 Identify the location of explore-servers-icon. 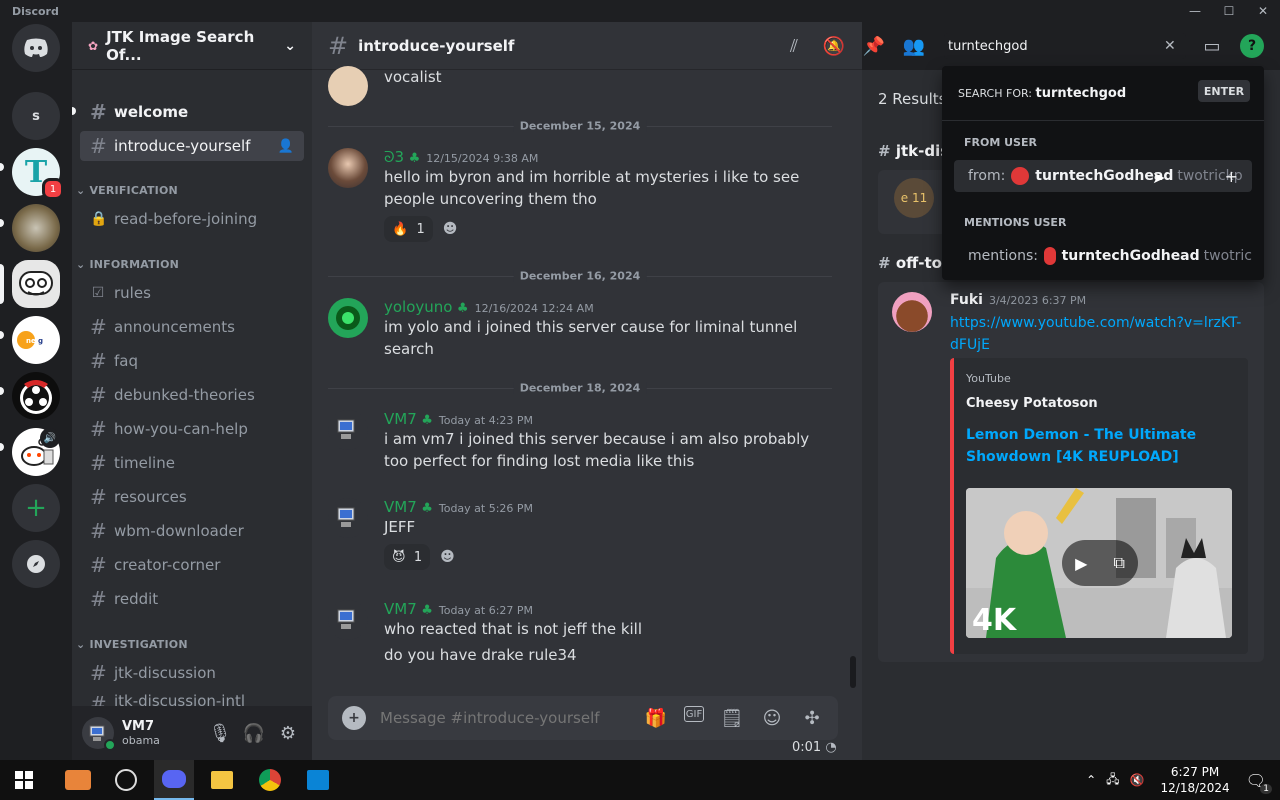
(36, 564).